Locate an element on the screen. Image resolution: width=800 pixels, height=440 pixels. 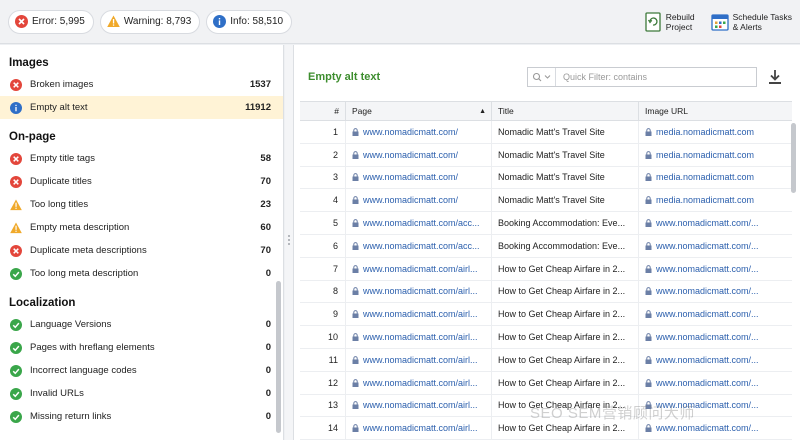
row-number: 11 is located at coordinates (323, 359).